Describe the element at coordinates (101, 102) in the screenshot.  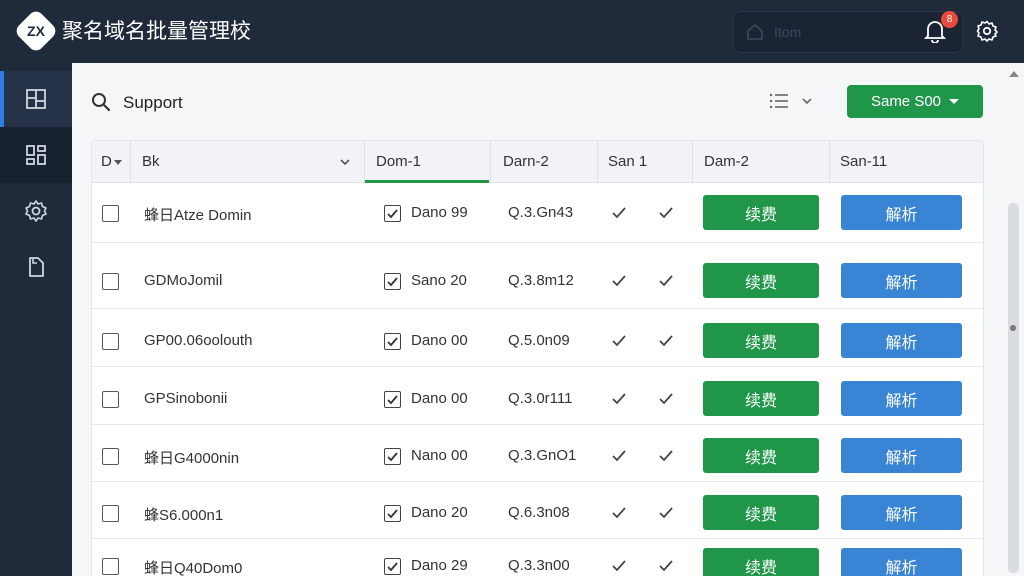
I see `search-icon` at that location.